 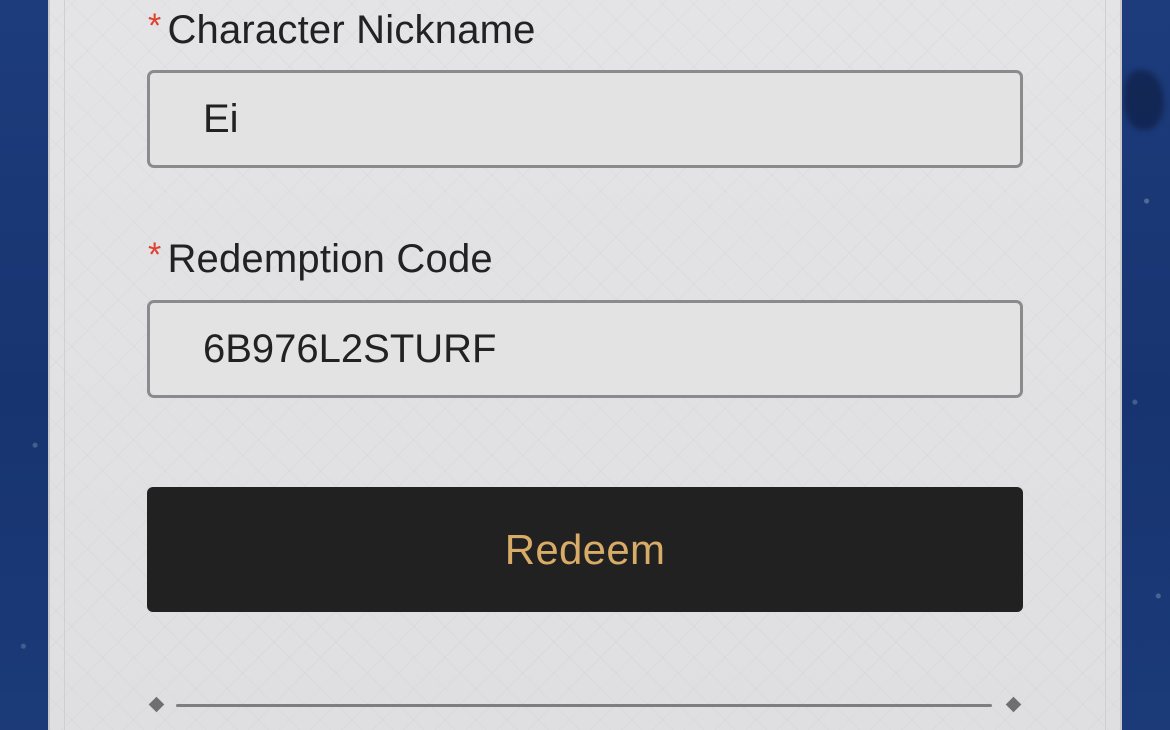 I want to click on divider-diamond-left-icon, so click(x=156, y=704).